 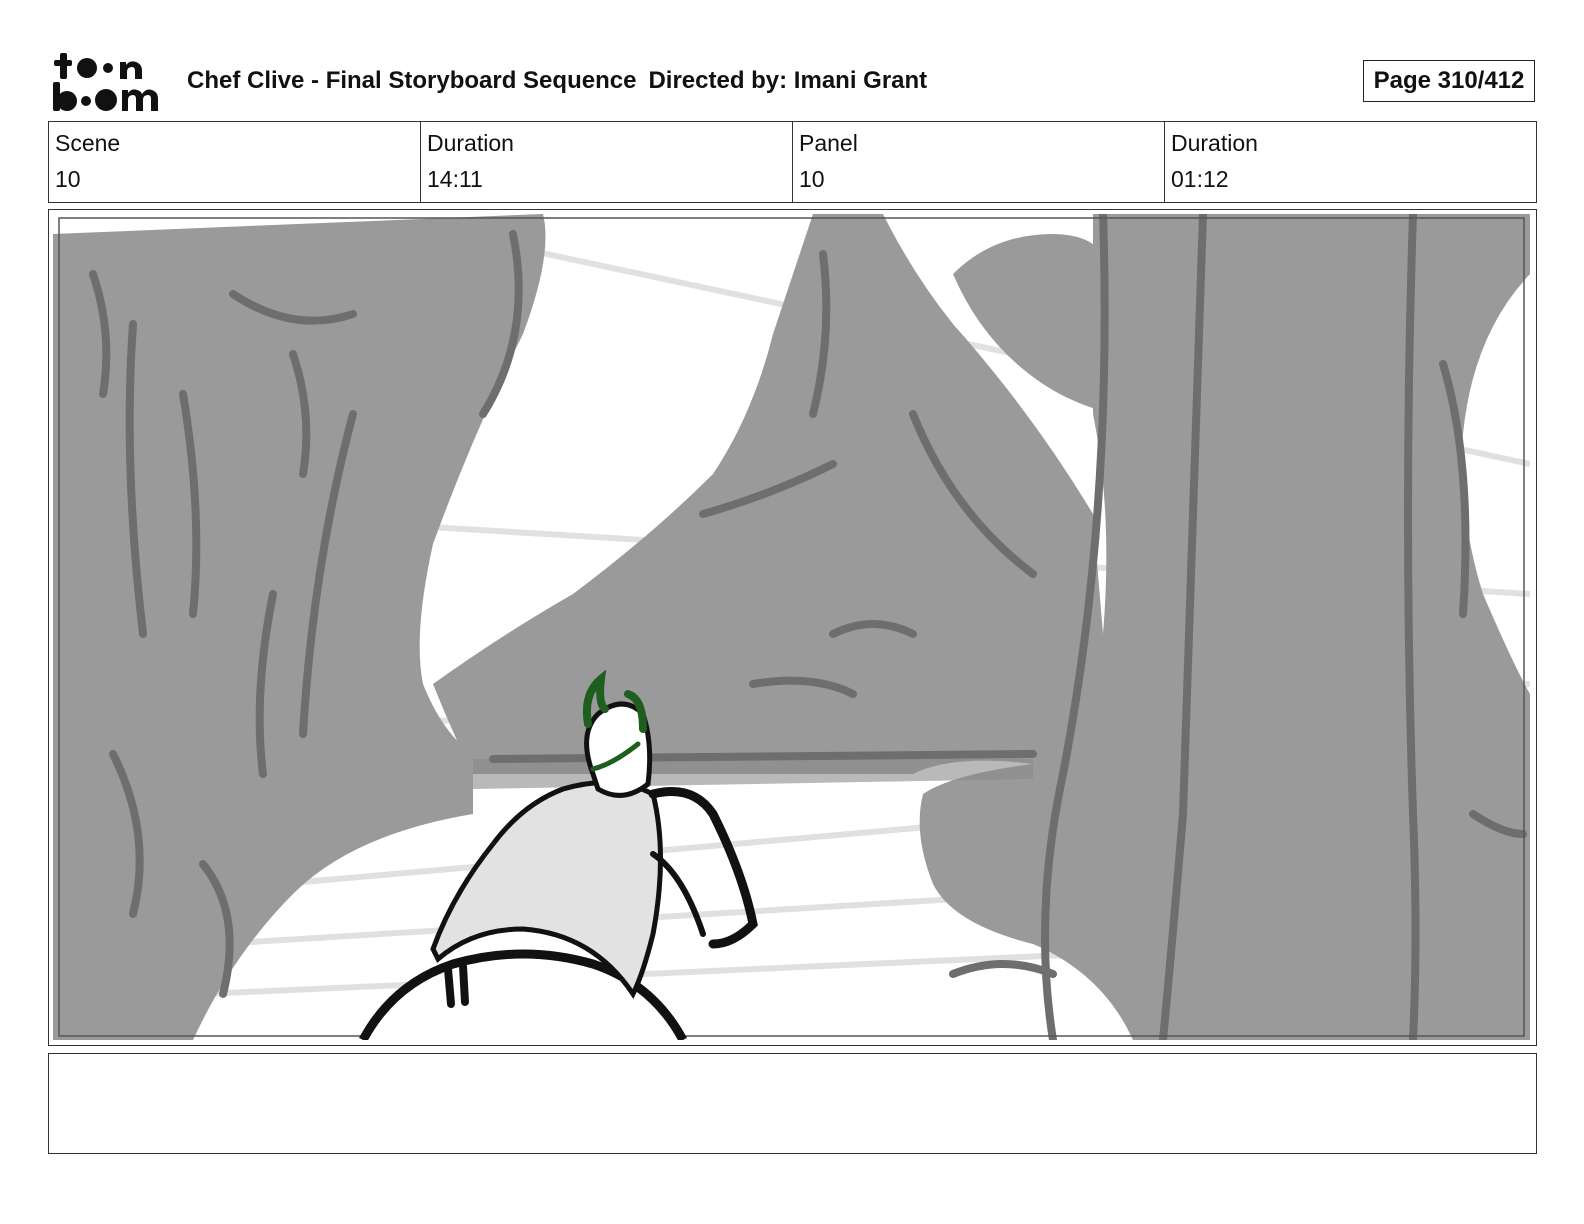 What do you see at coordinates (68, 179) in the screenshot?
I see `scene-value: 10` at bounding box center [68, 179].